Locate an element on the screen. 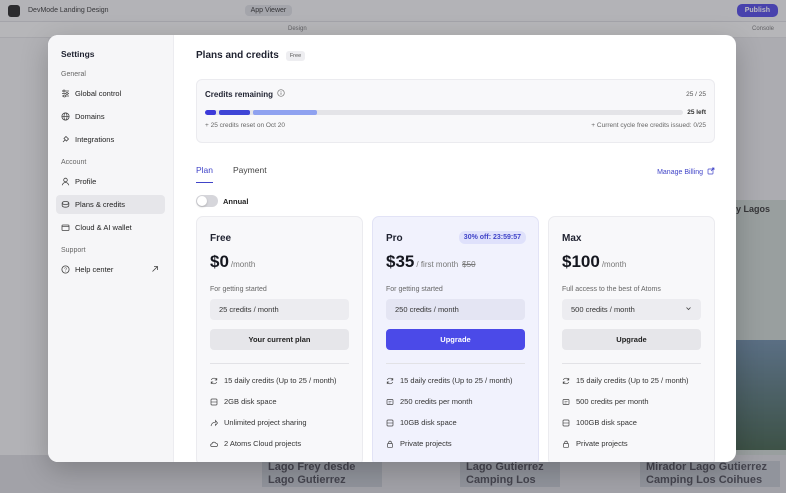 This screenshot has height=493, width=786. sidebar-item-global-control: Global control is located at coordinates (110, 93).